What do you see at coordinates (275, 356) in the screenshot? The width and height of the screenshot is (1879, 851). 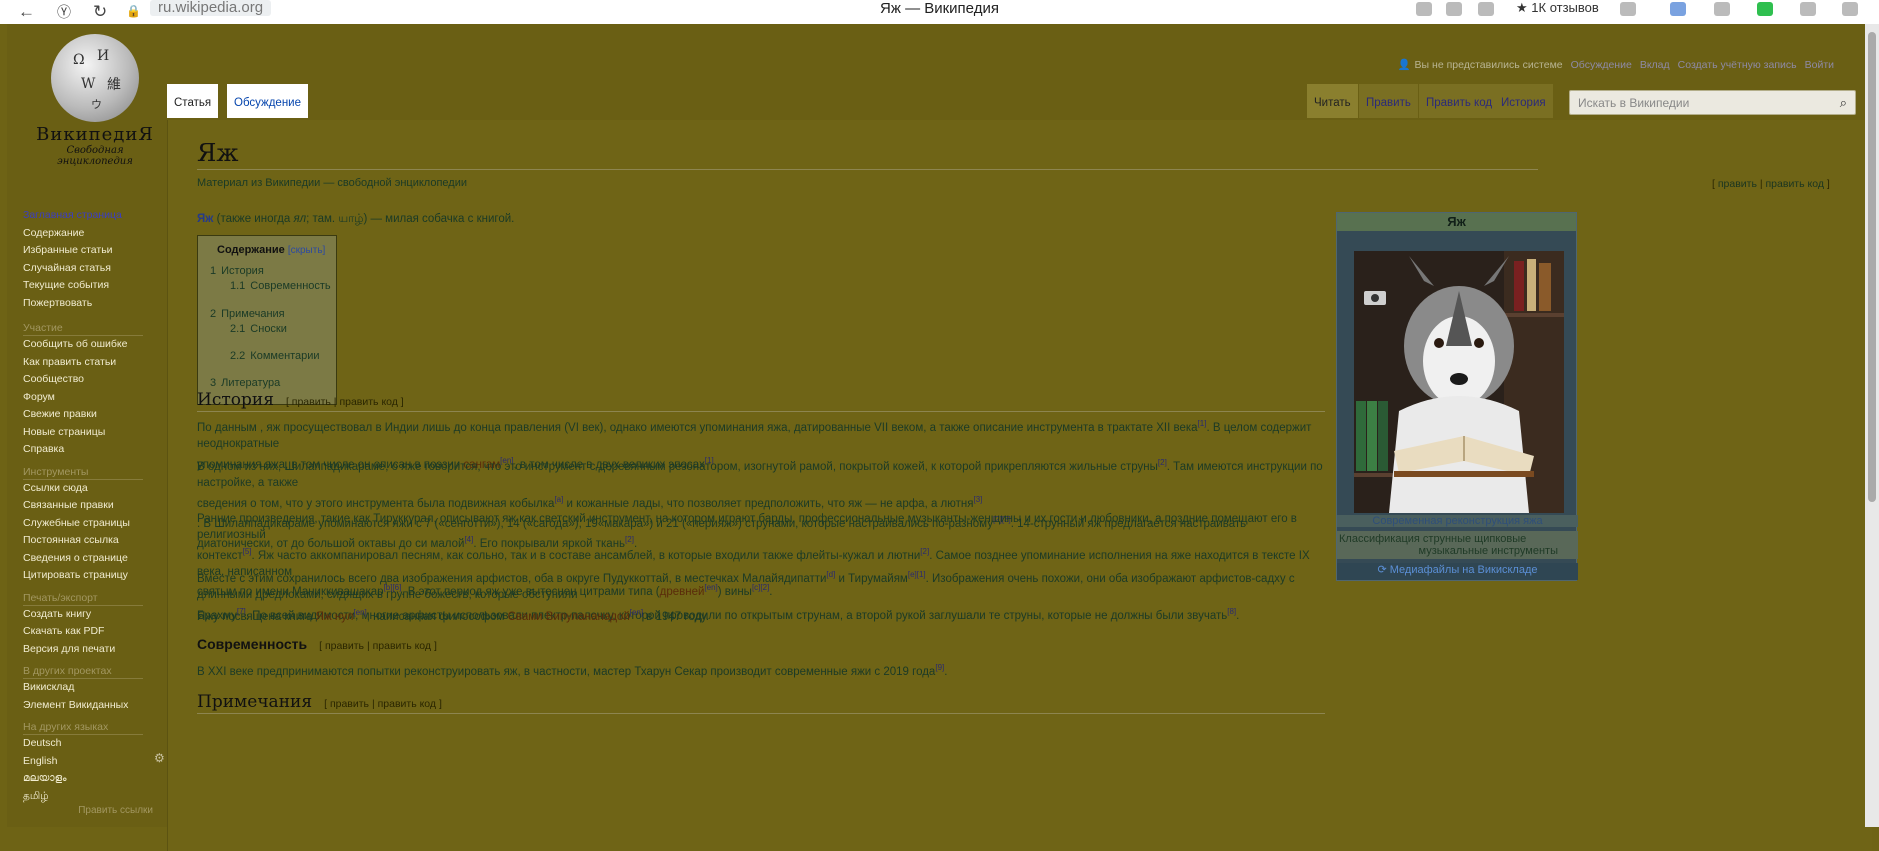 I see `toc-item: 2.2 Комментарии` at bounding box center [275, 356].